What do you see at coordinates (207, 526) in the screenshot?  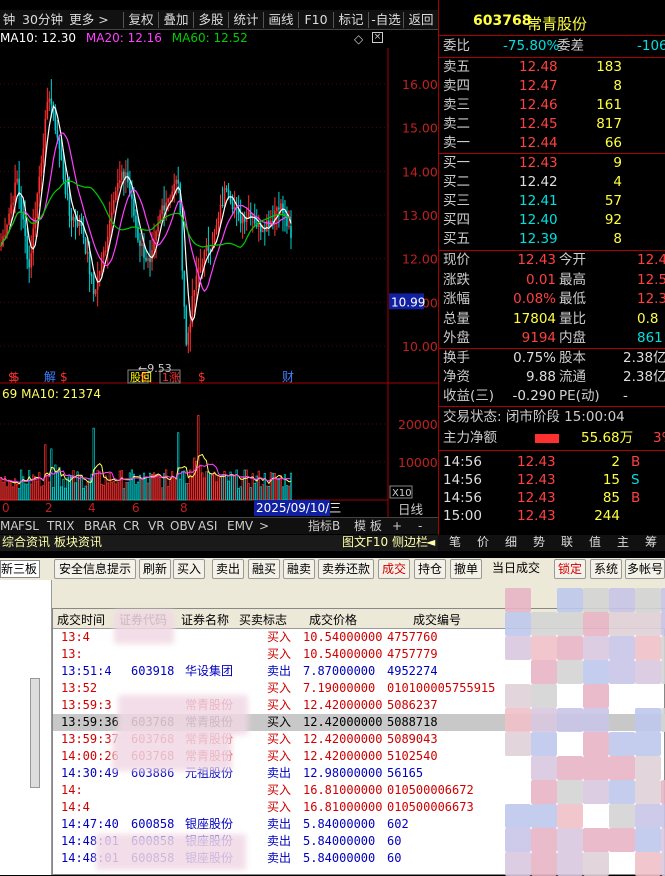 I see `indicator-tab: ASI` at bounding box center [207, 526].